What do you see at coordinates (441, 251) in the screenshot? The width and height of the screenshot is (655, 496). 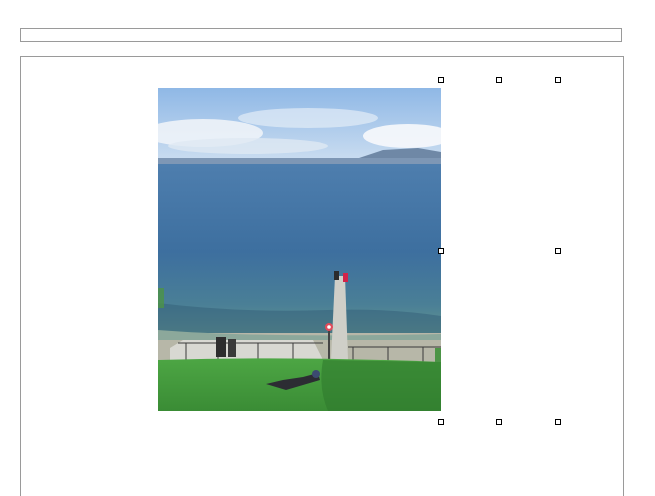 I see `resize-handle-middle-left` at bounding box center [441, 251].